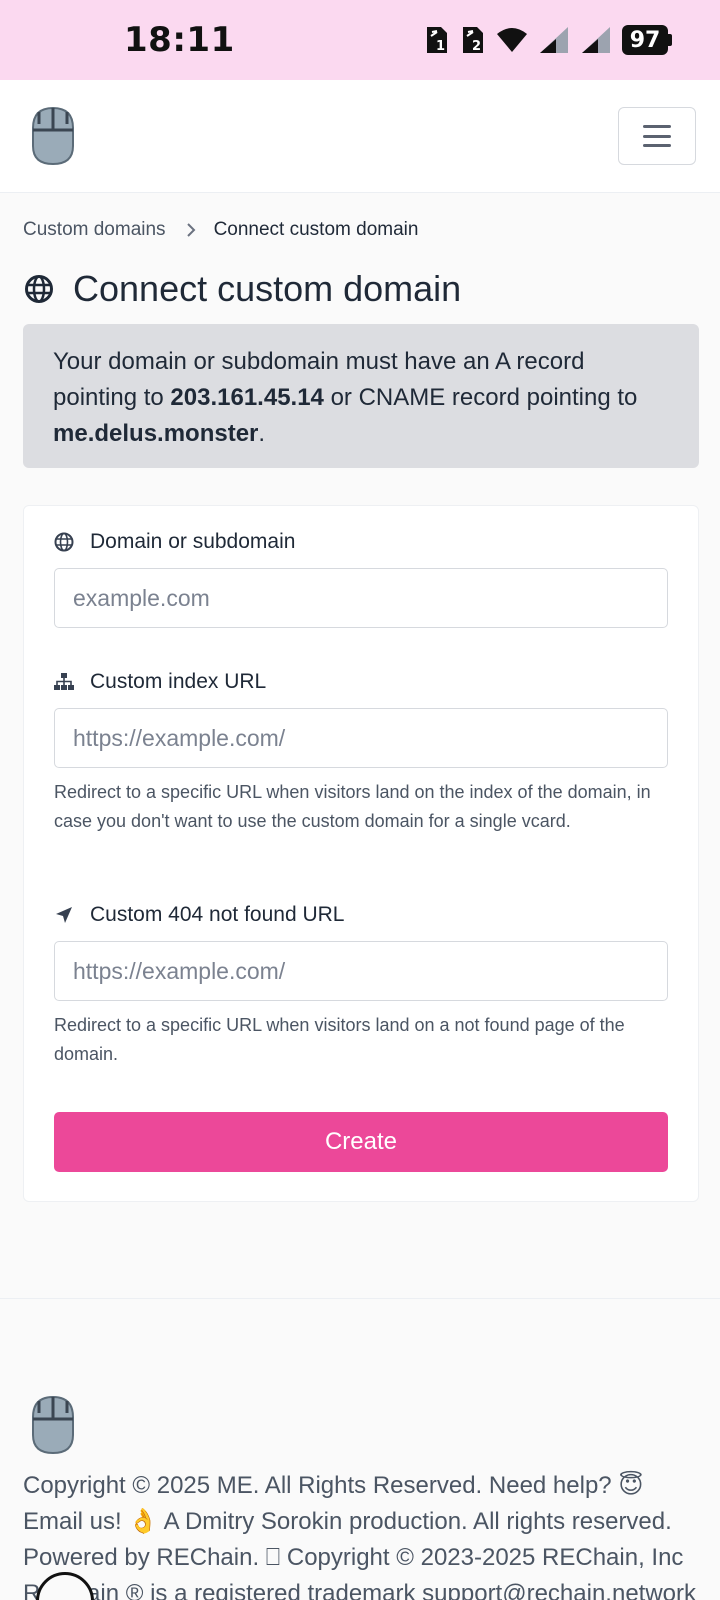  I want to click on index-url-label: Custom index URL, so click(160, 682).